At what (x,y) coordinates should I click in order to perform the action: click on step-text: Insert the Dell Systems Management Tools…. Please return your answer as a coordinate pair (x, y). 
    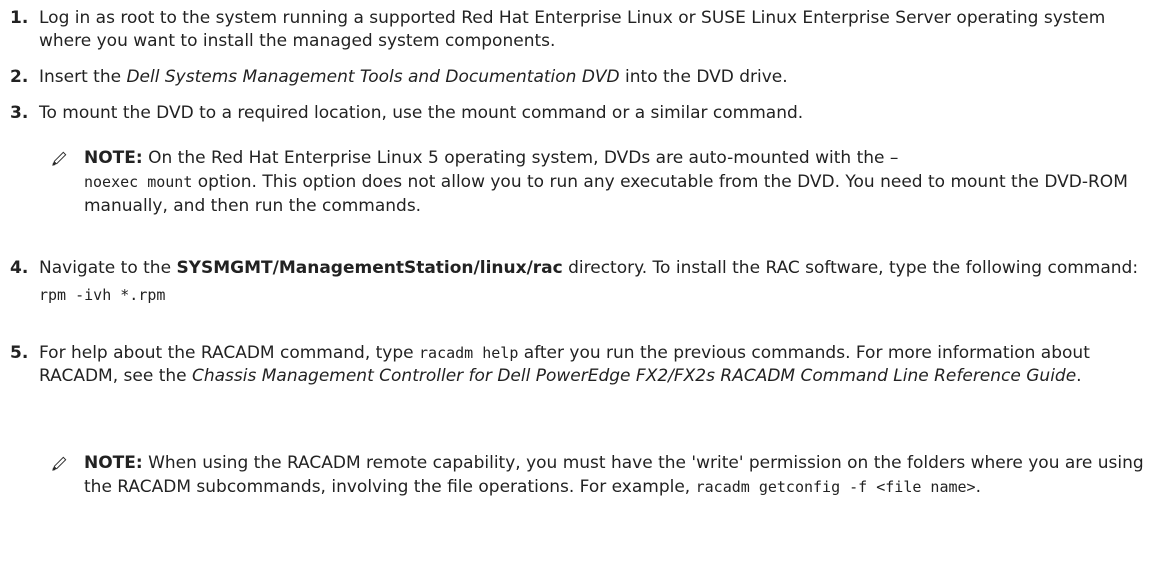
    Looking at the image, I should click on (413, 77).